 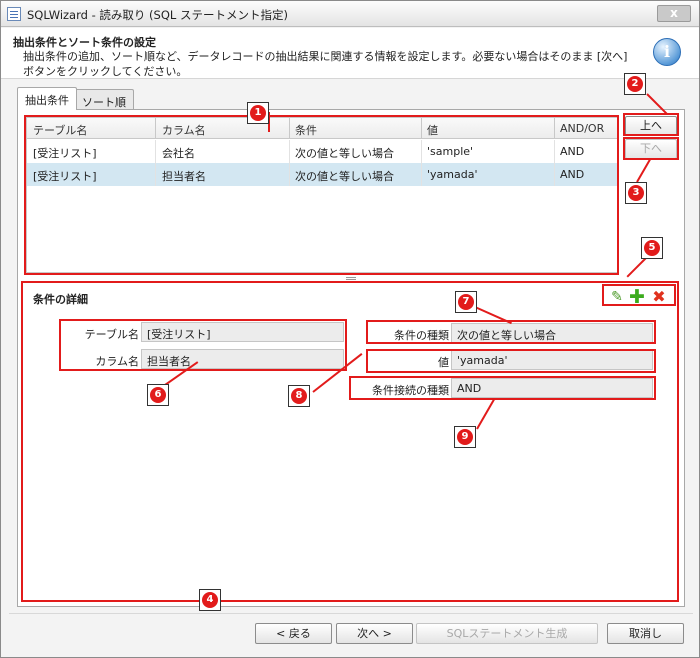 What do you see at coordinates (667, 52) in the screenshot?
I see `info-icon: i` at bounding box center [667, 52].